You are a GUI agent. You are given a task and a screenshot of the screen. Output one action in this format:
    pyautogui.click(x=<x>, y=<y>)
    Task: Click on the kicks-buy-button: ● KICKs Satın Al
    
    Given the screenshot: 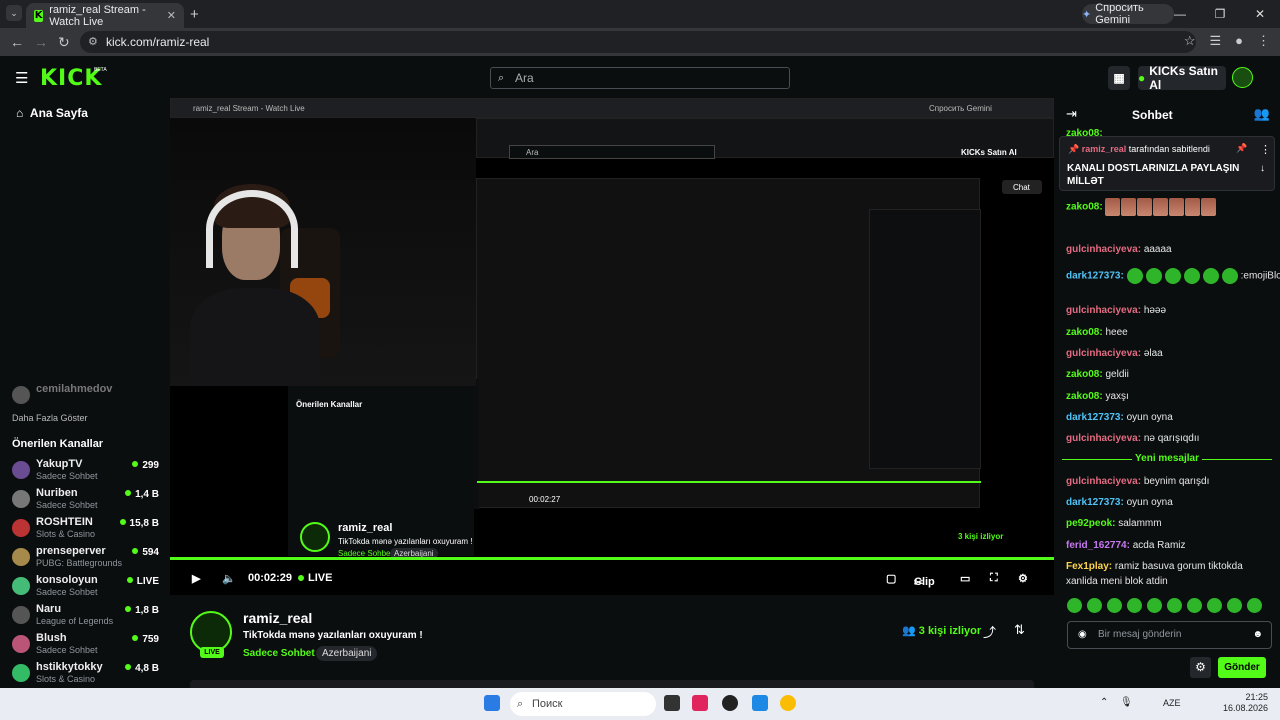 What is the action you would take?
    pyautogui.click(x=1182, y=78)
    